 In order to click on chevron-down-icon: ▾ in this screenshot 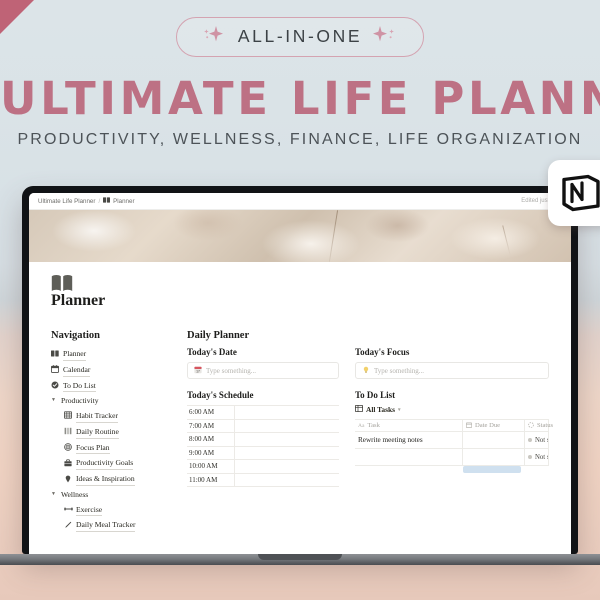, I will do `click(399, 410)`.